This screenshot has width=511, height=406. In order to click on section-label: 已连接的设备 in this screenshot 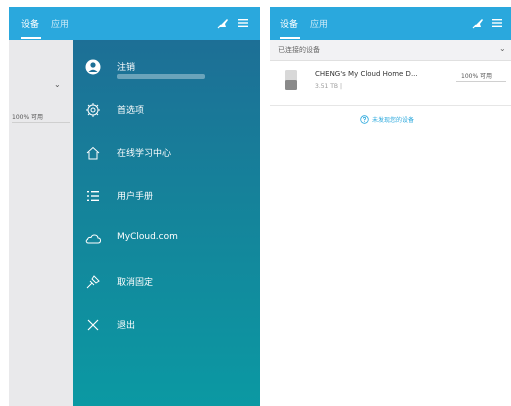, I will do `click(299, 50)`.